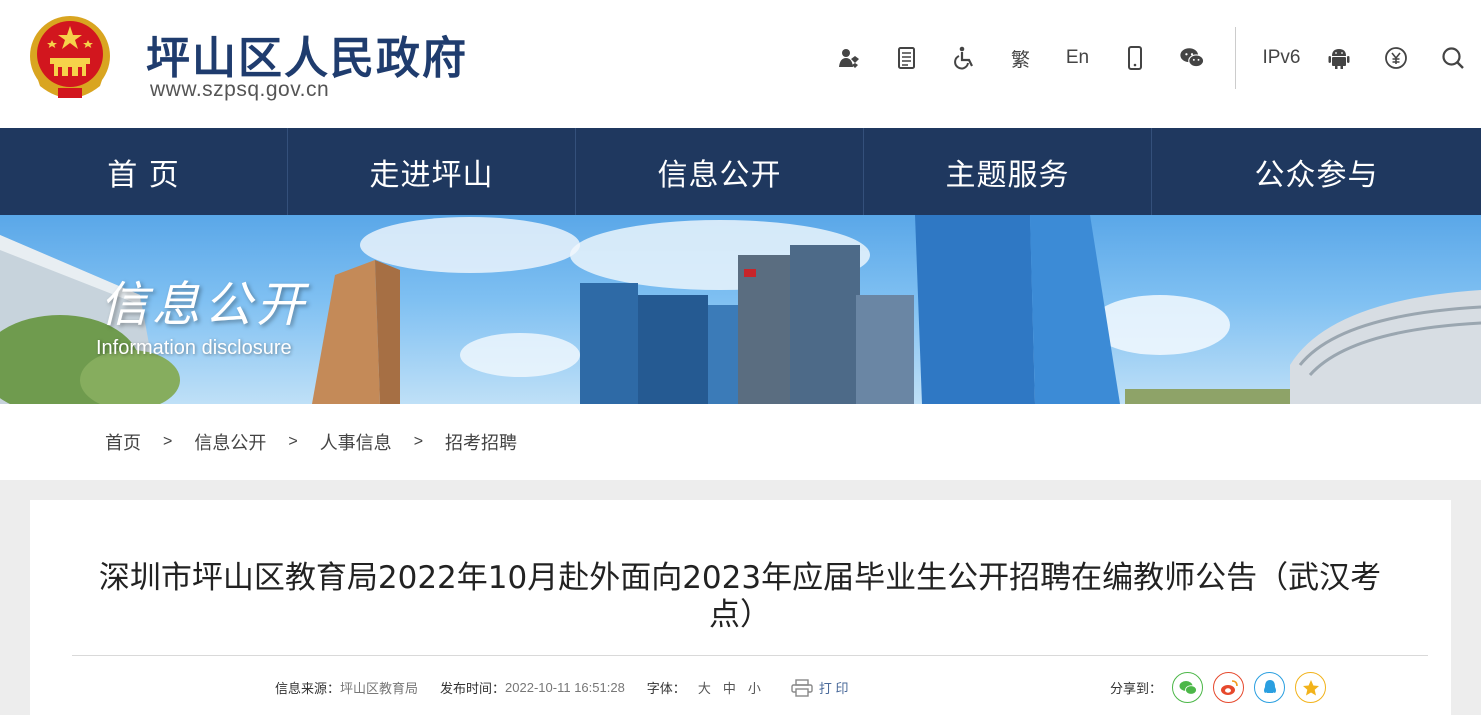  I want to click on document-icon, so click(906, 58).